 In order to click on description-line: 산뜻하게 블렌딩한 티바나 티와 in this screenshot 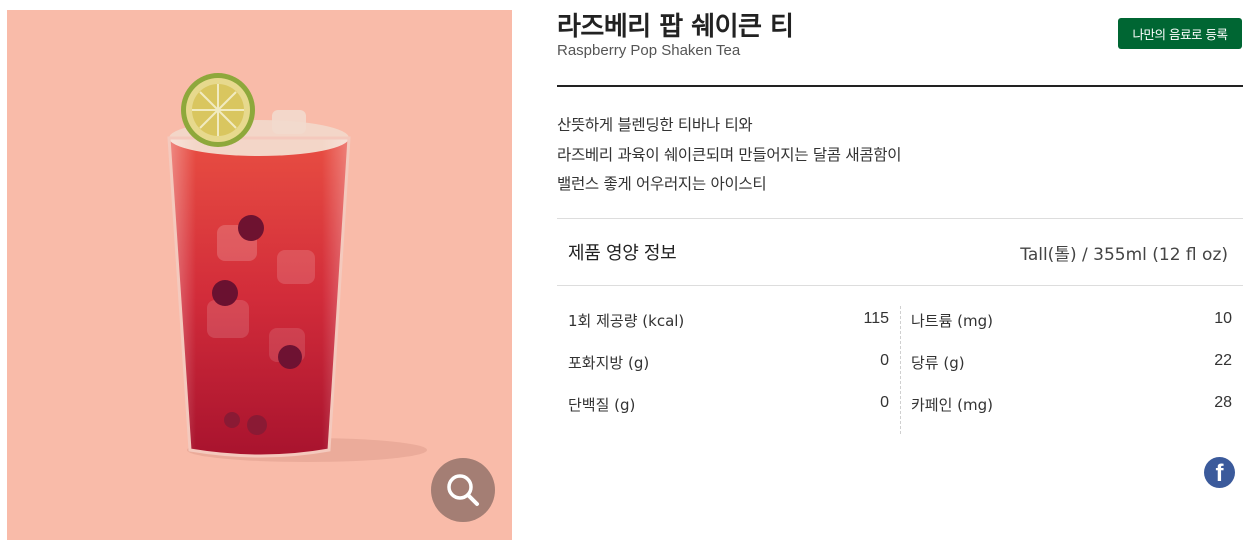, I will do `click(655, 125)`.